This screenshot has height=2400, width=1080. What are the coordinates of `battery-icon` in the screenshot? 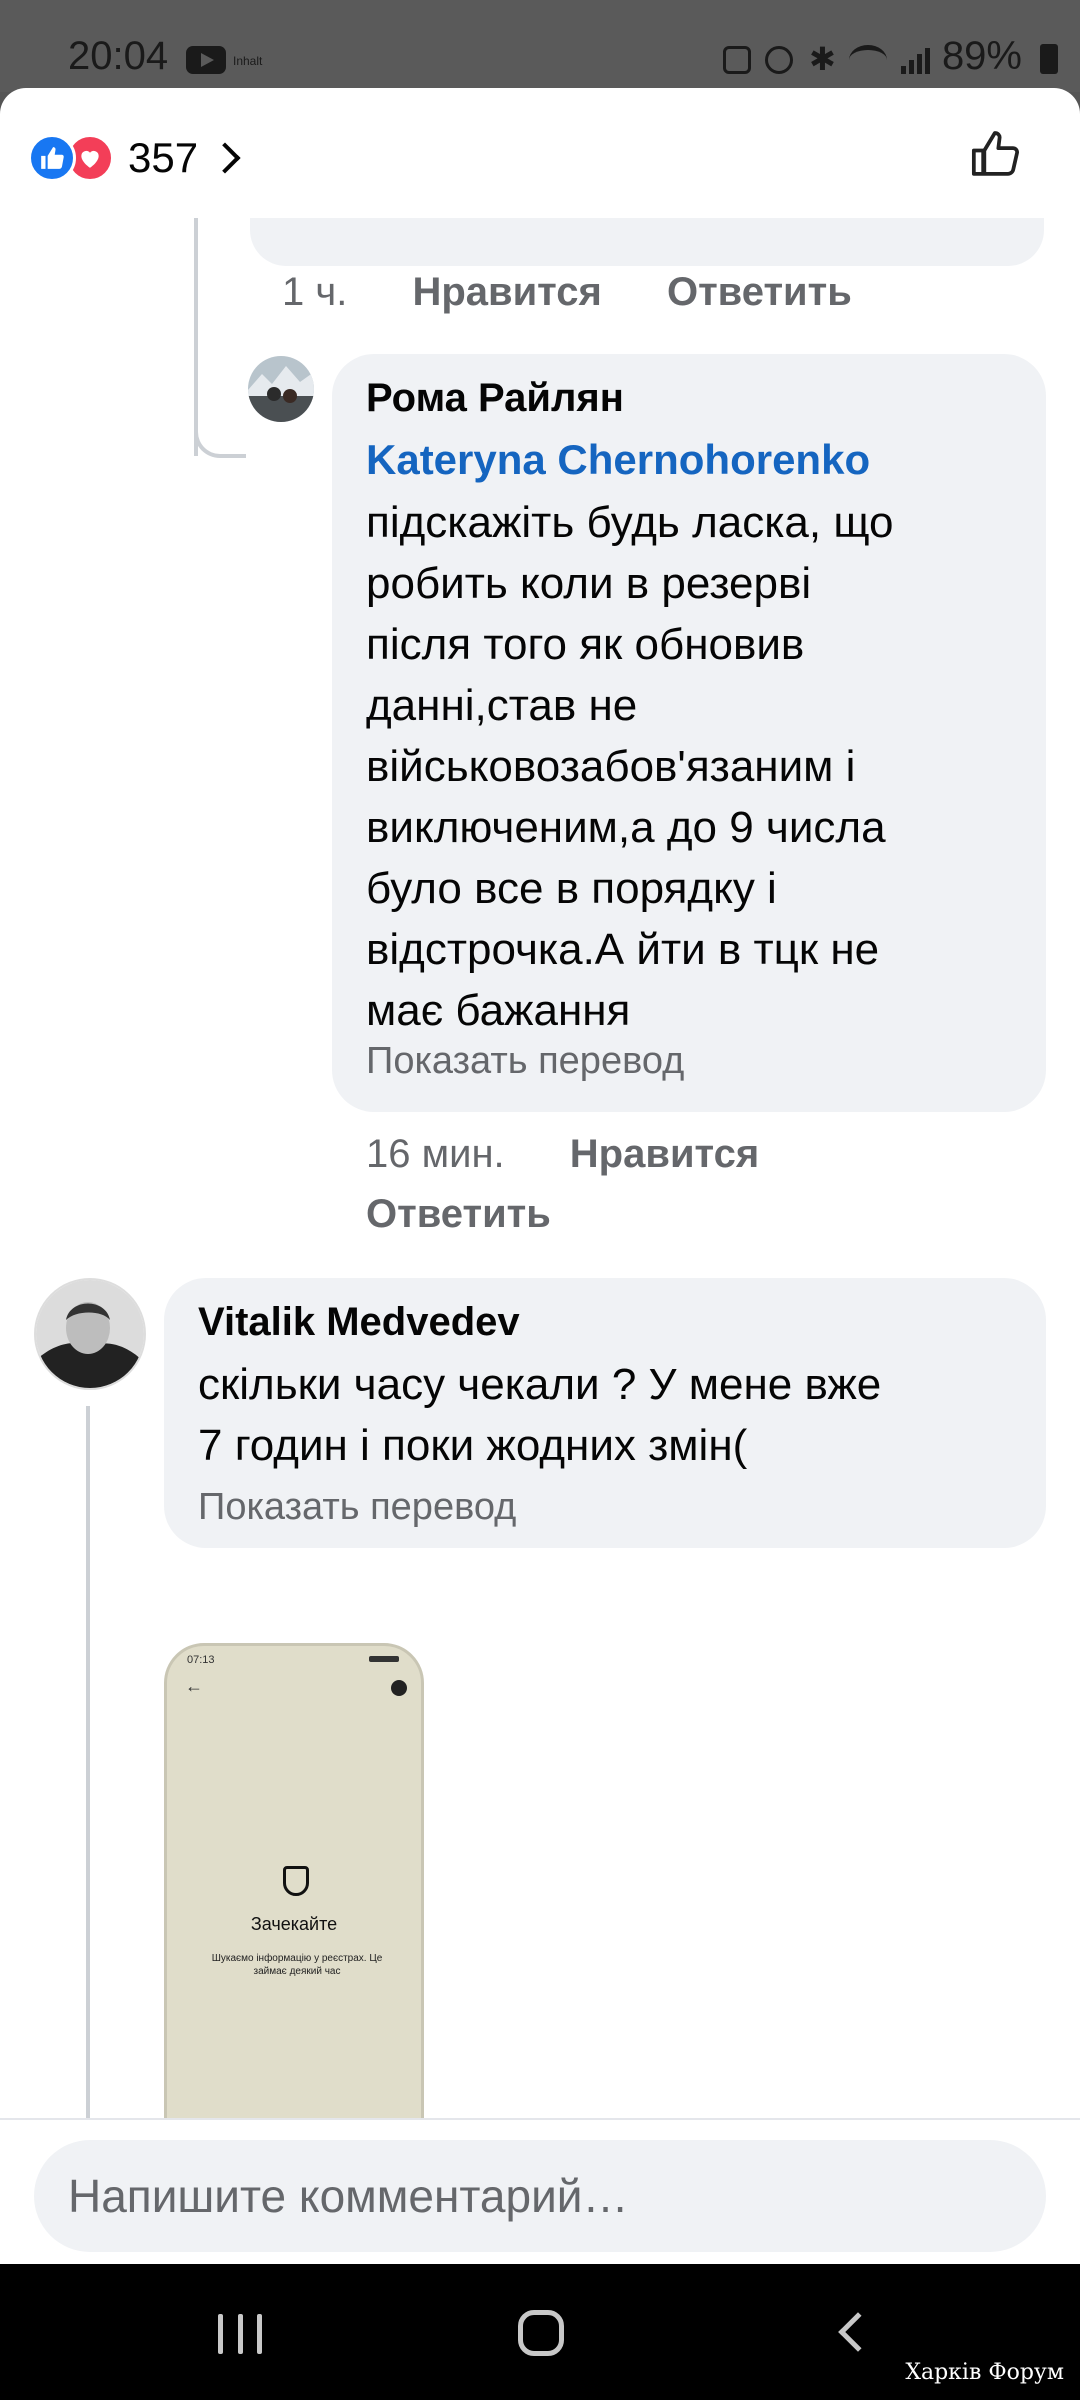 It's located at (1049, 59).